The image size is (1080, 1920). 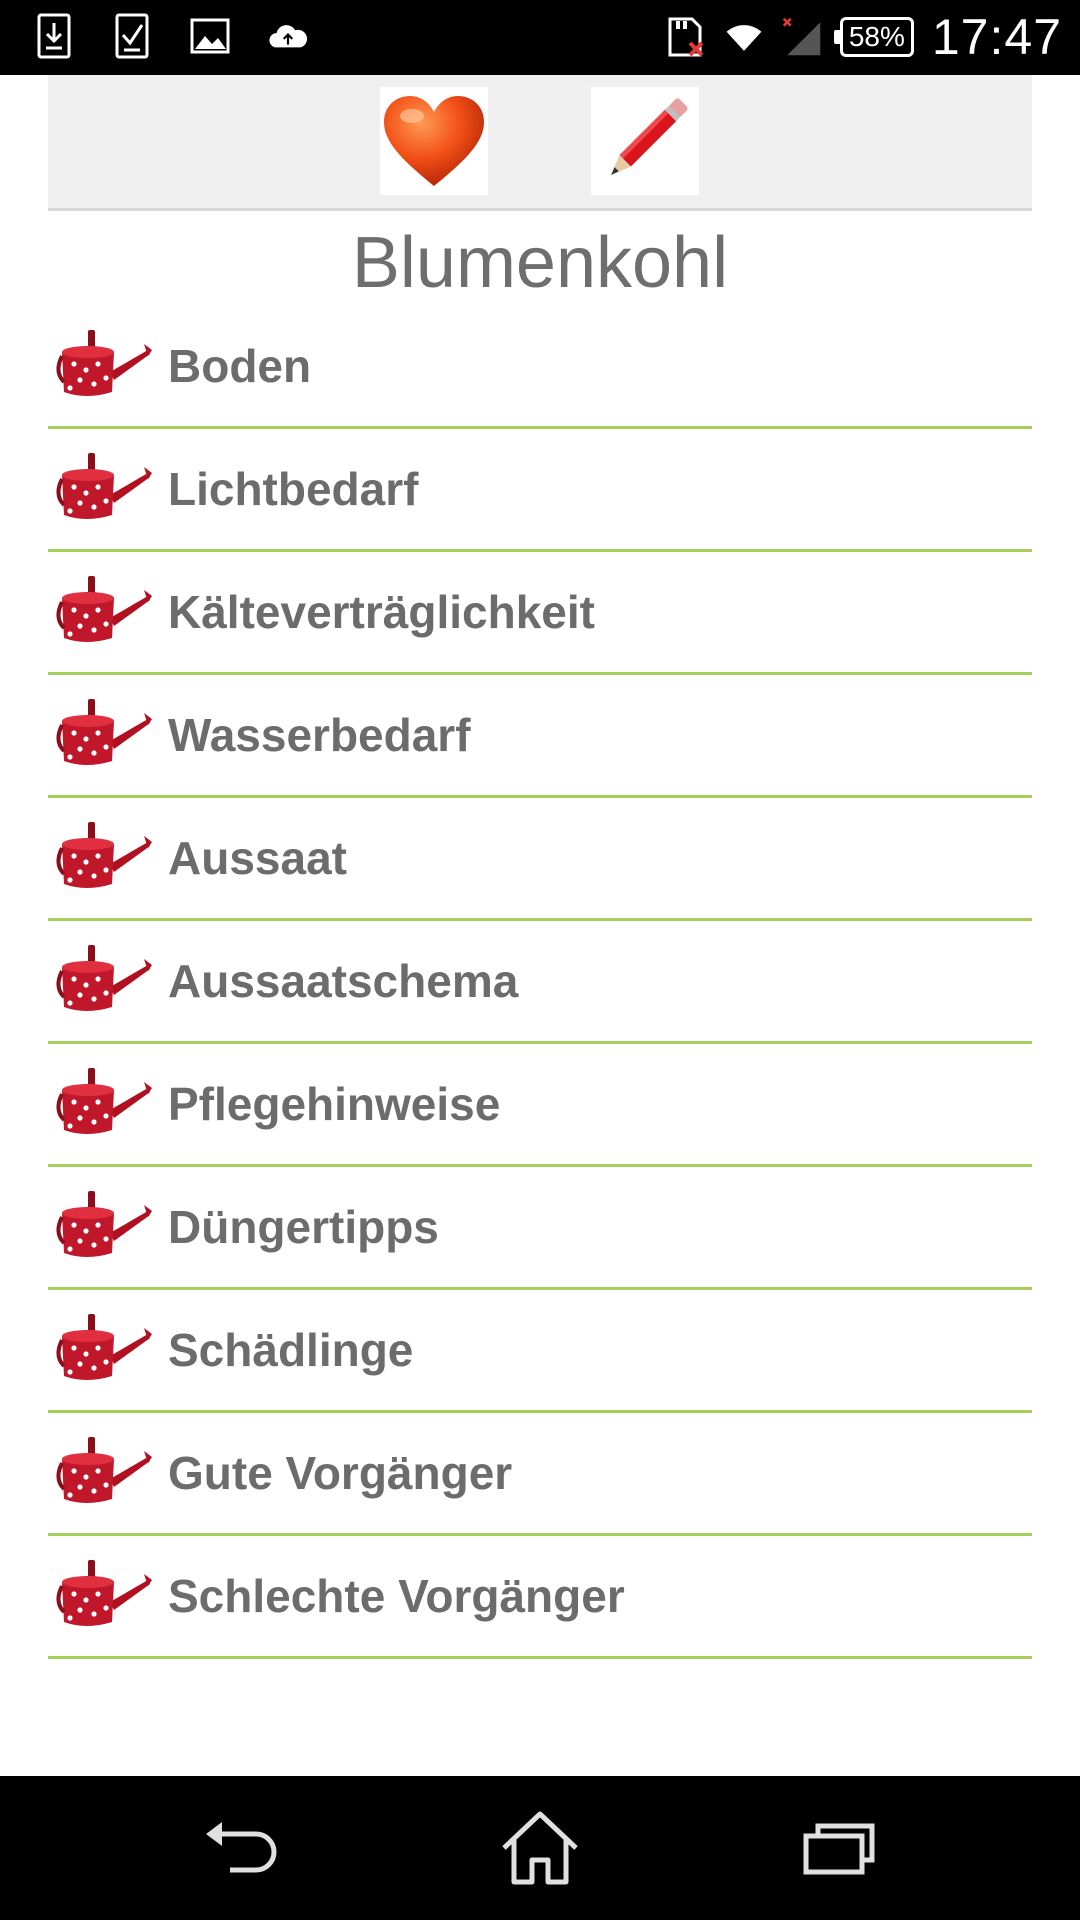 I want to click on list-item-label: Lichtbedarf, so click(x=293, y=489).